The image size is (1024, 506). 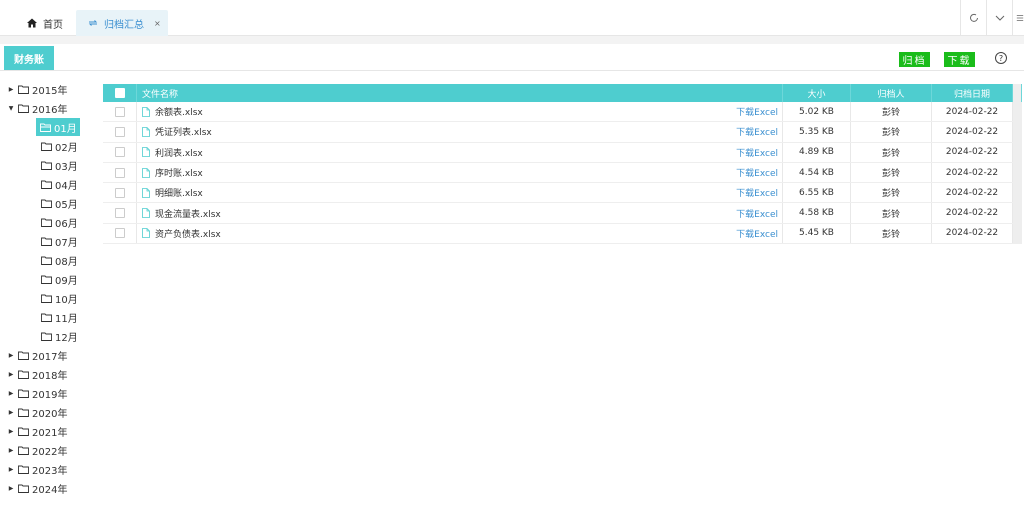 I want to click on size-cell: 4.54 KB, so click(x=817, y=172).